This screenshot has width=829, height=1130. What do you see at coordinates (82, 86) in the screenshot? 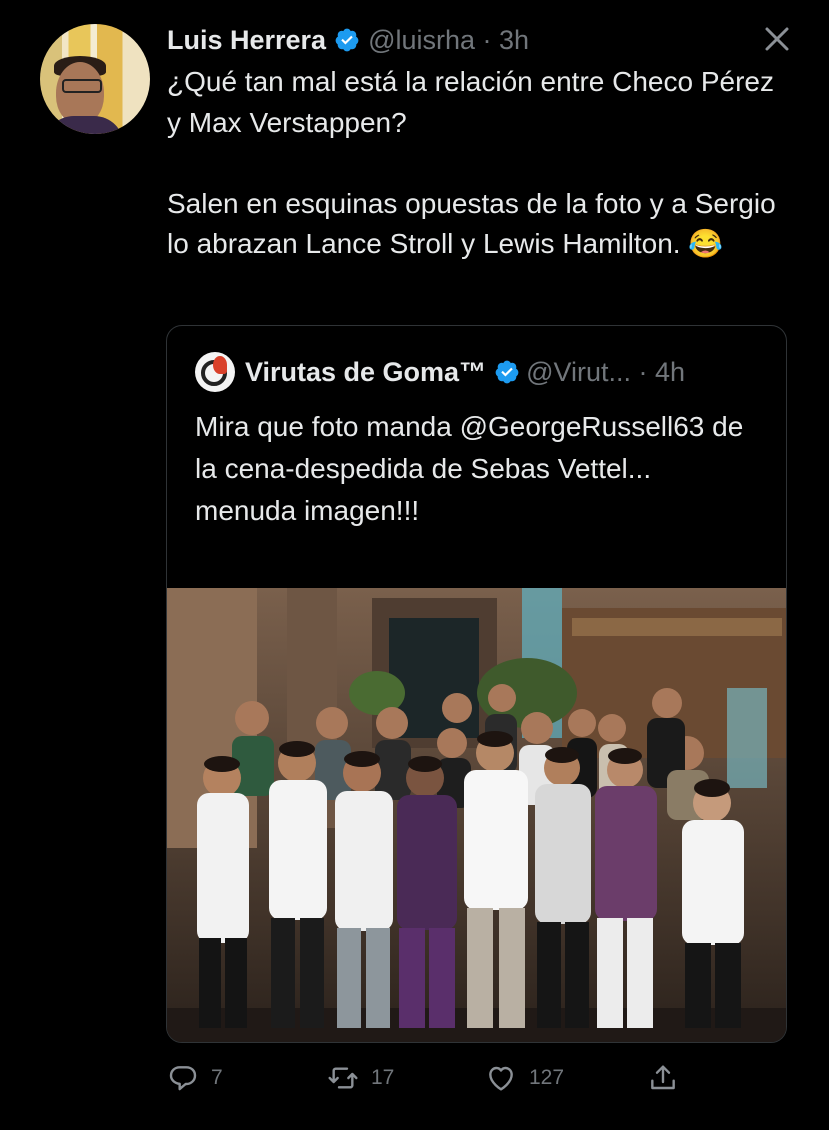
I see `avatar-glasses` at bounding box center [82, 86].